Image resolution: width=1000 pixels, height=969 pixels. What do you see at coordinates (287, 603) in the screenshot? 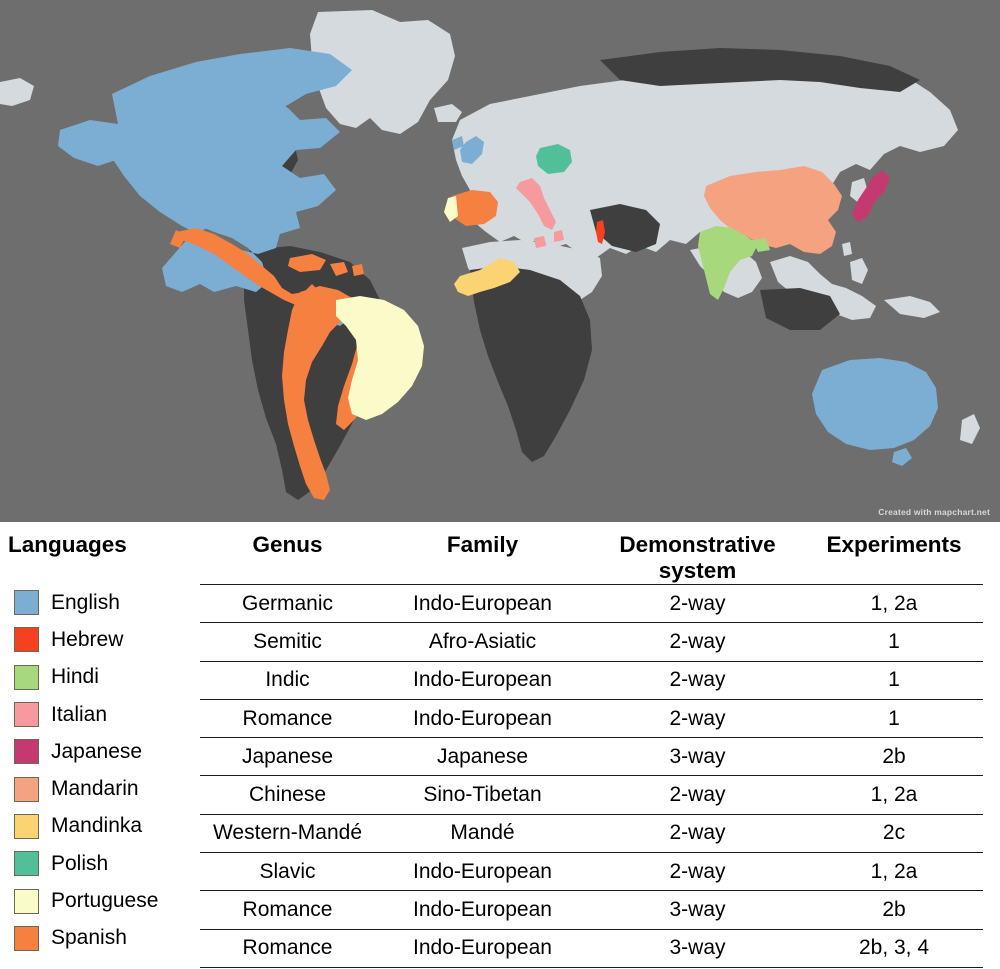
I see `cell-genus: Germanic` at bounding box center [287, 603].